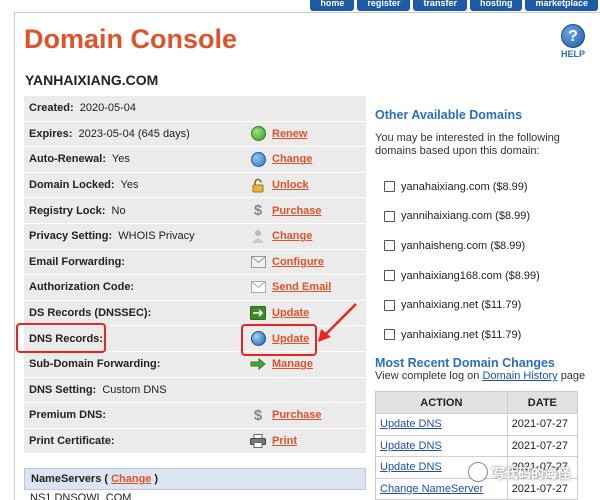 The image size is (600, 500). What do you see at coordinates (332, 5) in the screenshot?
I see `nav-tab-home: home` at bounding box center [332, 5].